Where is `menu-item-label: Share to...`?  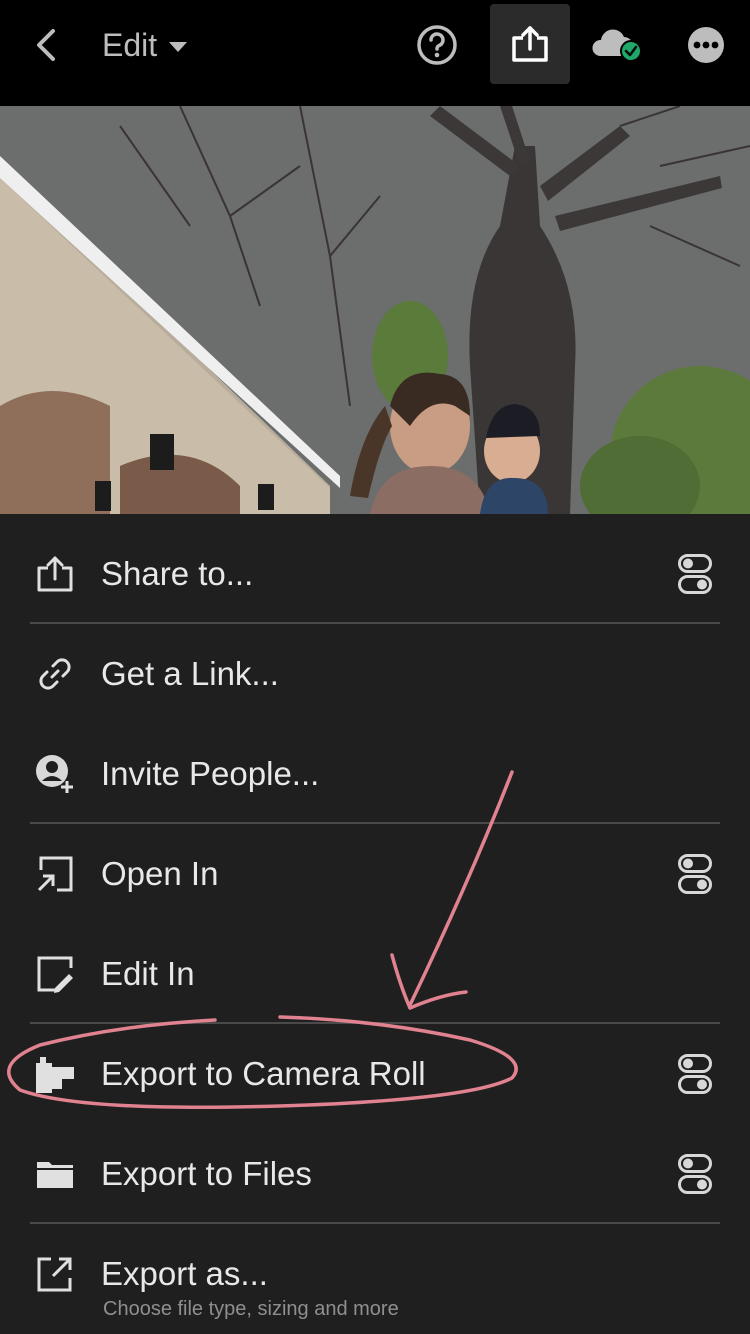 menu-item-label: Share to... is located at coordinates (177, 573).